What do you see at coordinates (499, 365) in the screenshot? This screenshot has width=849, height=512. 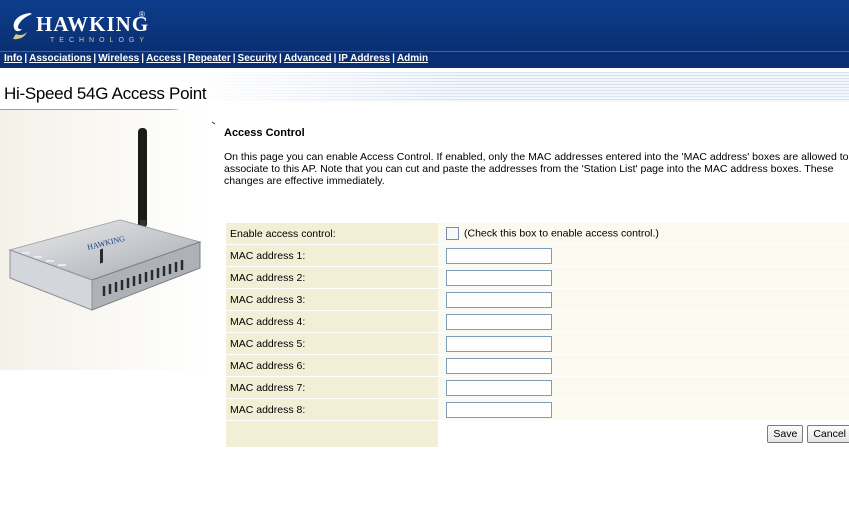 I see `mac-address-6-input` at bounding box center [499, 365].